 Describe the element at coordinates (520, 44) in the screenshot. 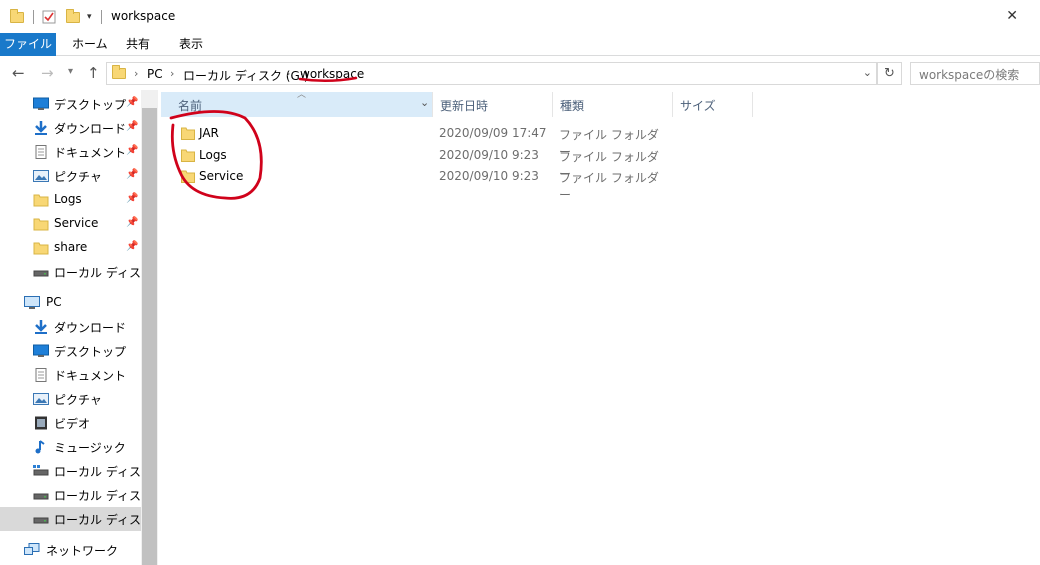

I see `ribbon: ファイル ホーム 共有 表示` at that location.